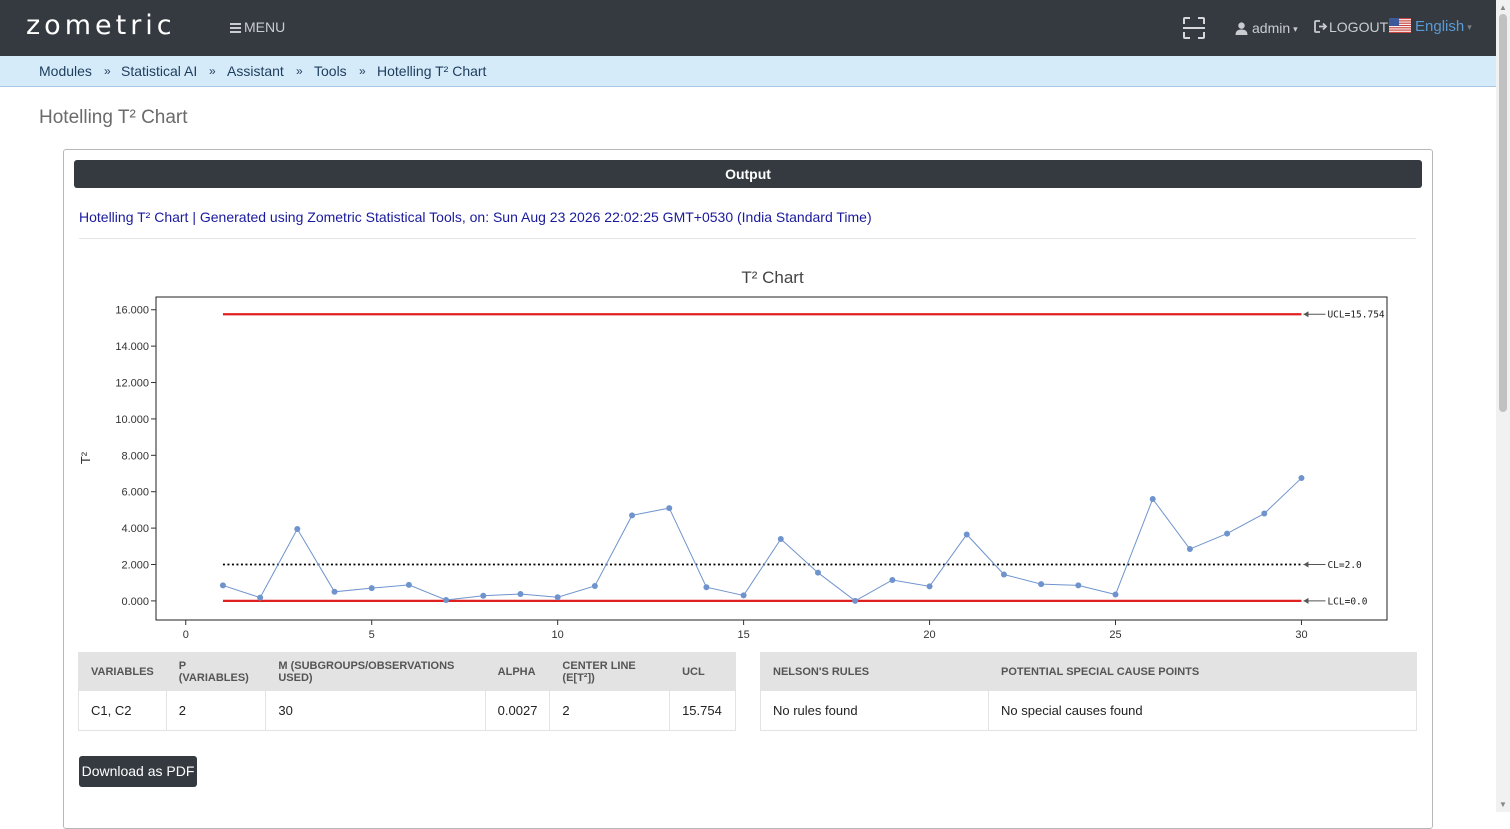  What do you see at coordinates (1355, 315) in the screenshot?
I see `control-line-label: UCL=15.754` at bounding box center [1355, 315].